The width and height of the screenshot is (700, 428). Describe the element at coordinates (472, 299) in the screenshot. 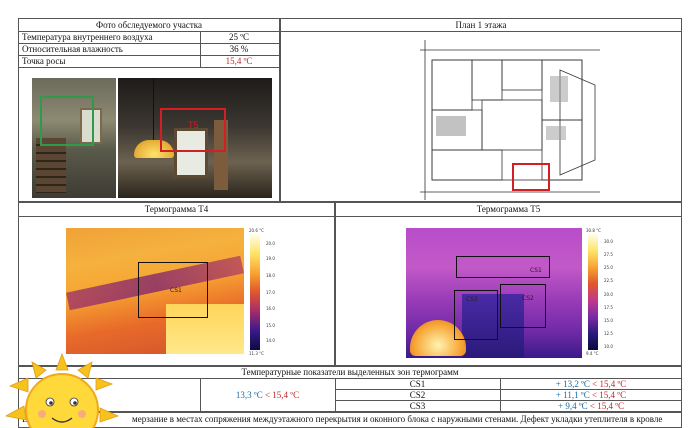

I see `t5-zone-cs3-label: CS3` at that location.